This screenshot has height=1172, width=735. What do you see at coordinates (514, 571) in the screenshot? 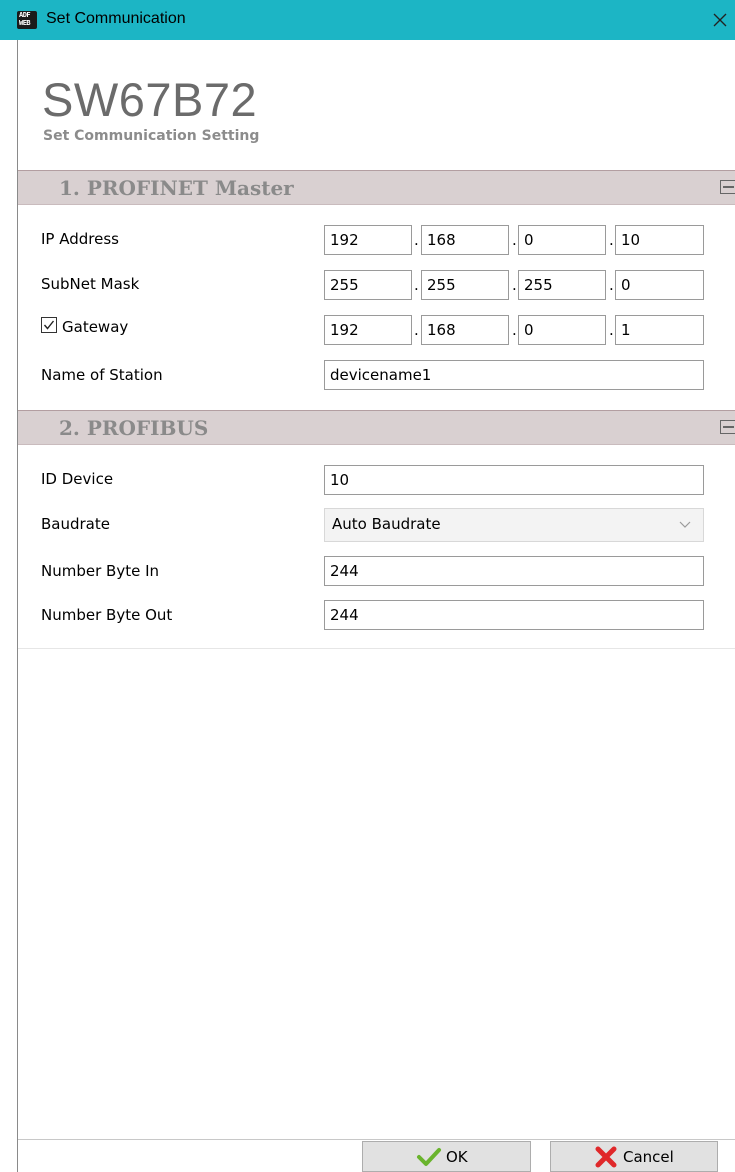
I see `number-byte-in-field: 244` at bounding box center [514, 571].